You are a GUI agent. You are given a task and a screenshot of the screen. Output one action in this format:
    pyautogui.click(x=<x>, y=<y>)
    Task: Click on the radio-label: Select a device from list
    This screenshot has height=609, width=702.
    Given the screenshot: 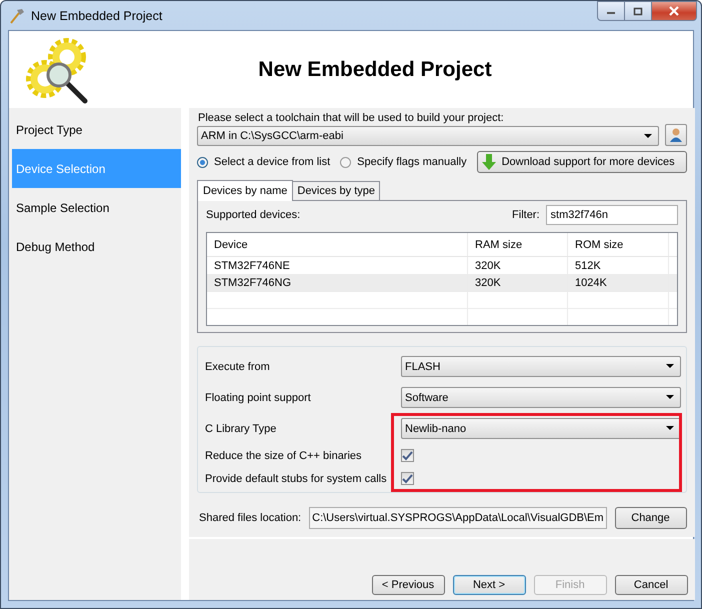 What is the action you would take?
    pyautogui.click(x=272, y=162)
    